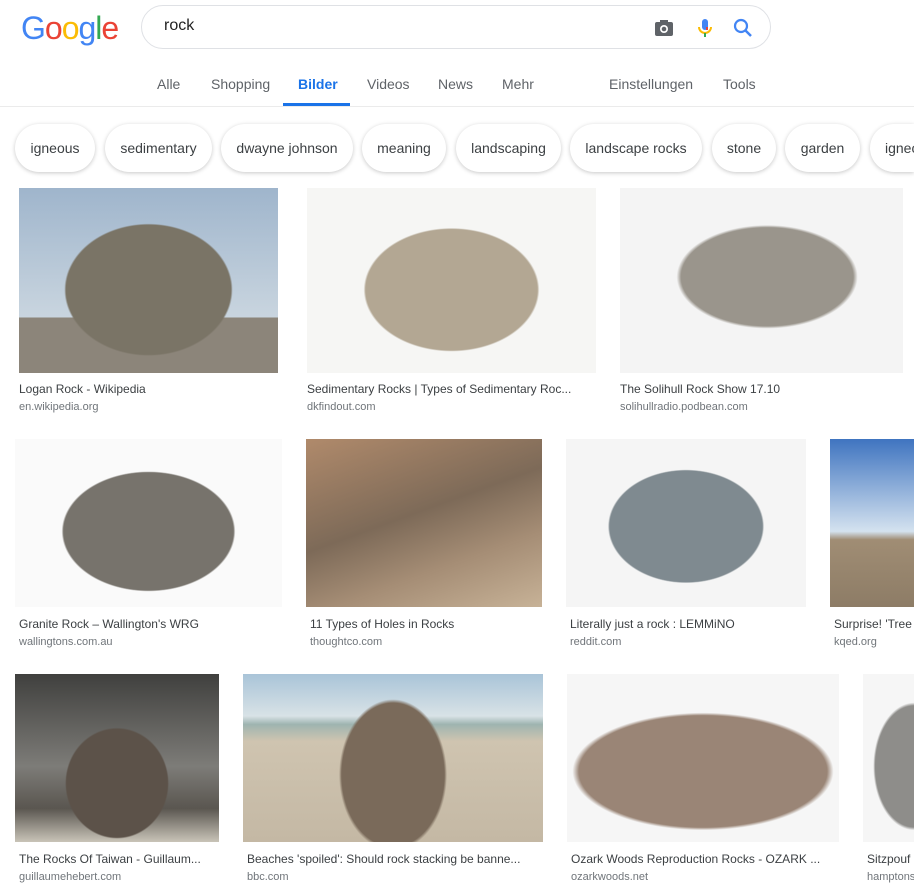 This screenshot has width=914, height=885. What do you see at coordinates (59, 407) in the screenshot?
I see `result-source: en.wikipedia.org` at bounding box center [59, 407].